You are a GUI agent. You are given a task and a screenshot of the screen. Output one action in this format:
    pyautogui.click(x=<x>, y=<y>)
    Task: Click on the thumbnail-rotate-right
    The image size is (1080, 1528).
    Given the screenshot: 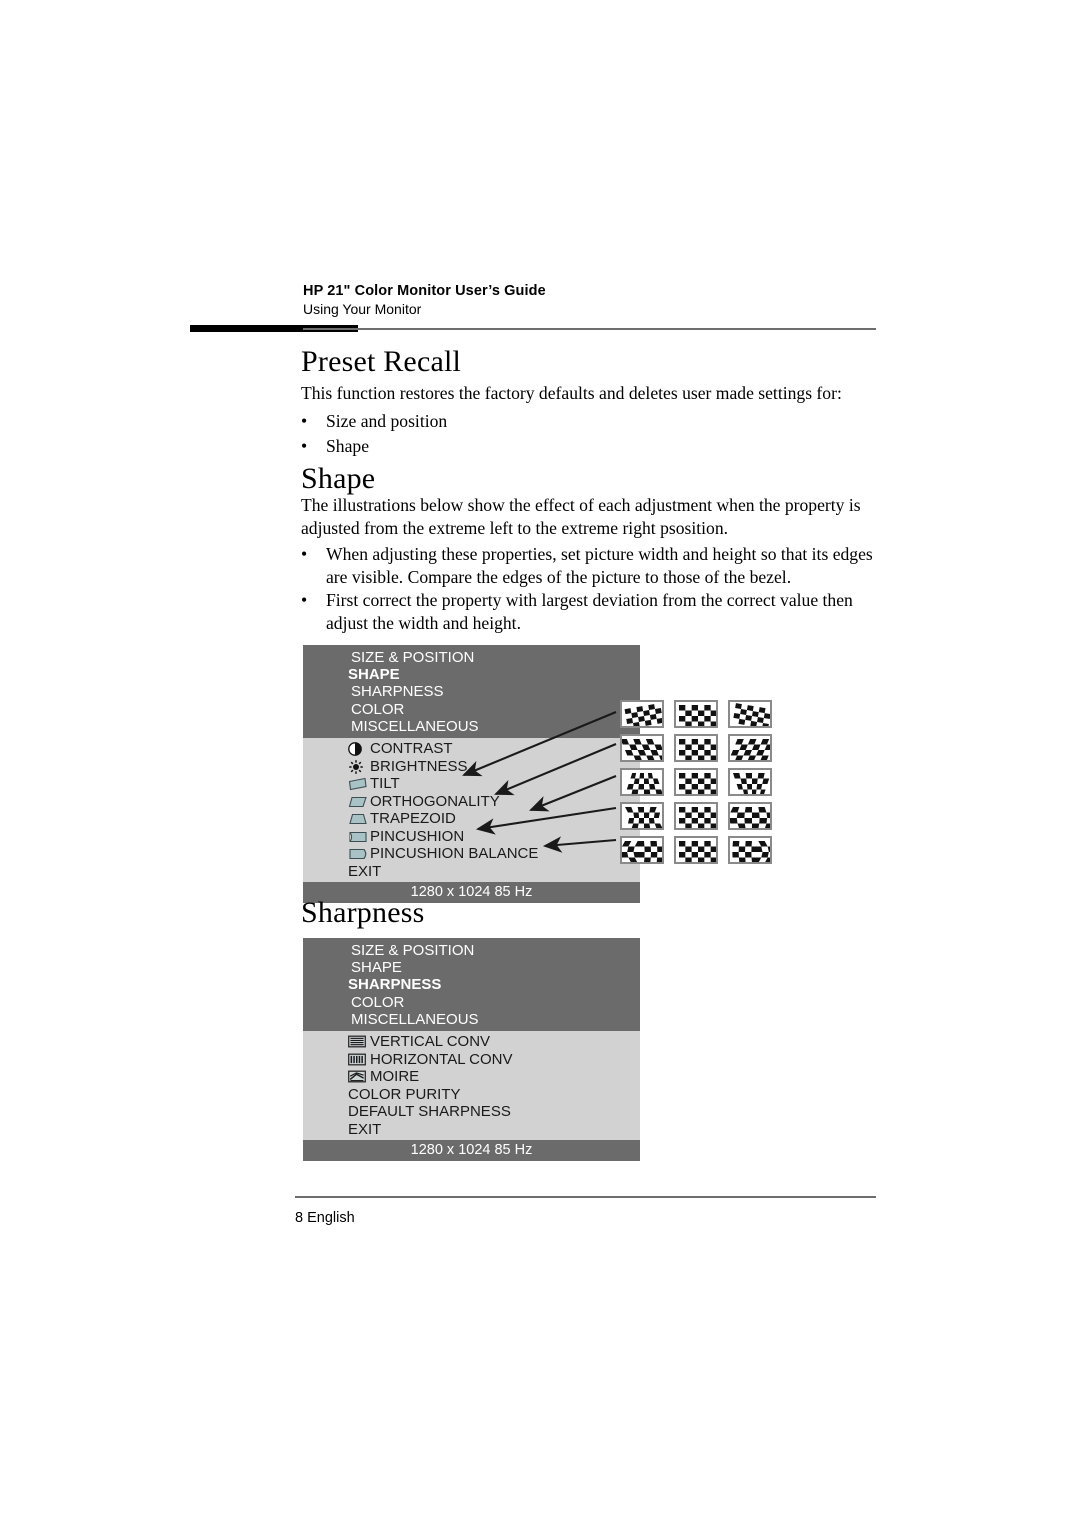 What is the action you would take?
    pyautogui.click(x=750, y=714)
    